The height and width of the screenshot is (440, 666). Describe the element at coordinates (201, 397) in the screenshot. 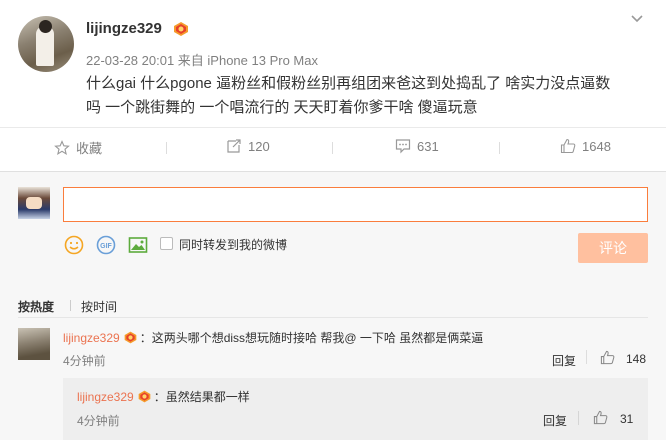

I see `reply-text: ：虽然结果都一样` at that location.